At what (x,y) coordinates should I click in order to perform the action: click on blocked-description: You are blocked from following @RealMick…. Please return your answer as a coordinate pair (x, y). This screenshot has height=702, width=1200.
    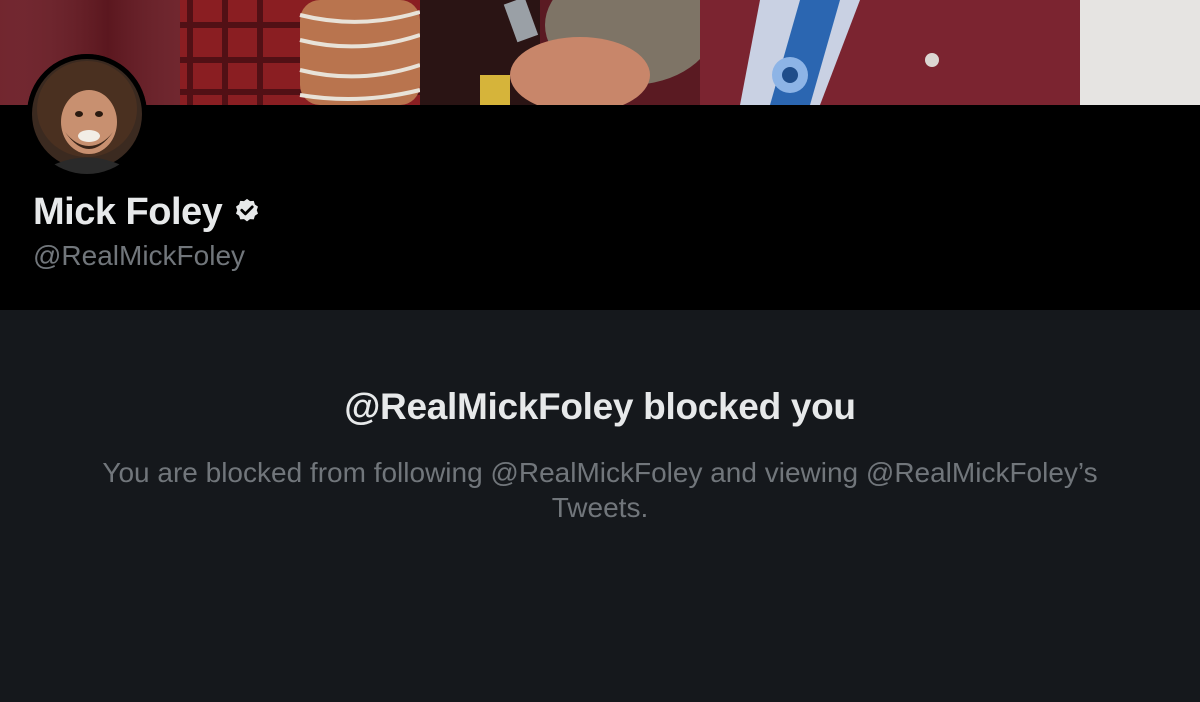
    Looking at the image, I should click on (600, 490).